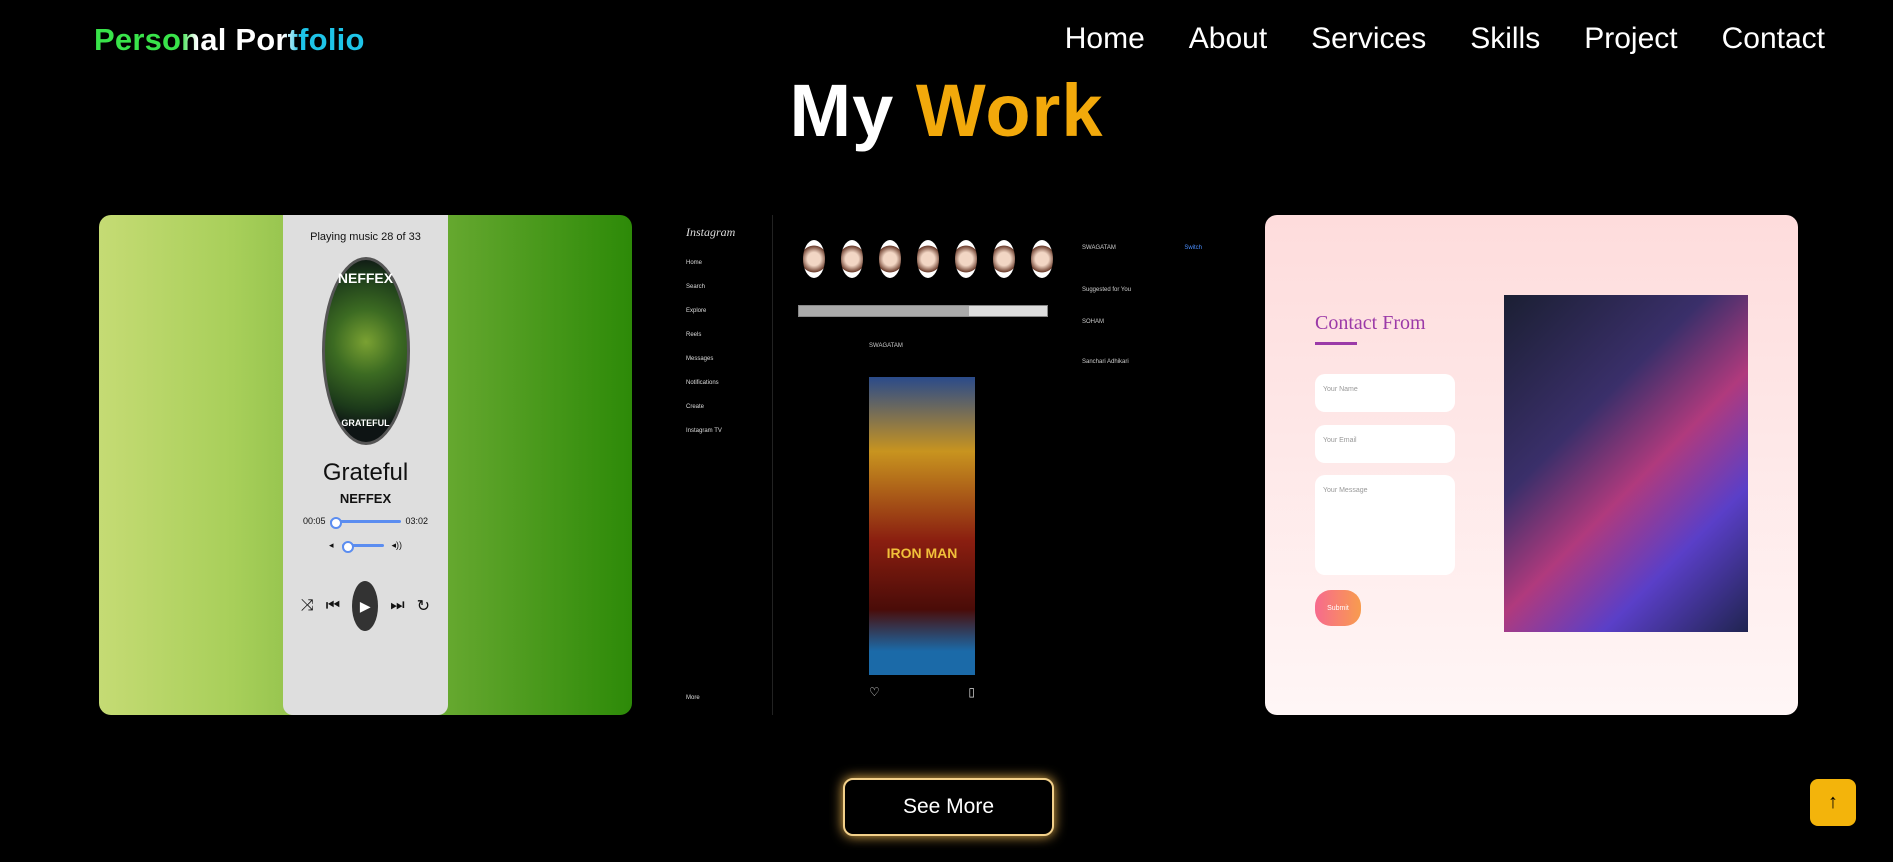  What do you see at coordinates (362, 547) in the screenshot?
I see `volume-bar` at bounding box center [362, 547].